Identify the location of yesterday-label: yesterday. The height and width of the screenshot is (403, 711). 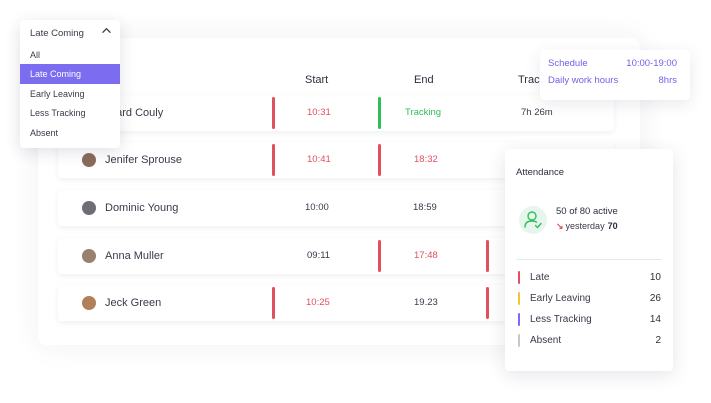
(585, 226).